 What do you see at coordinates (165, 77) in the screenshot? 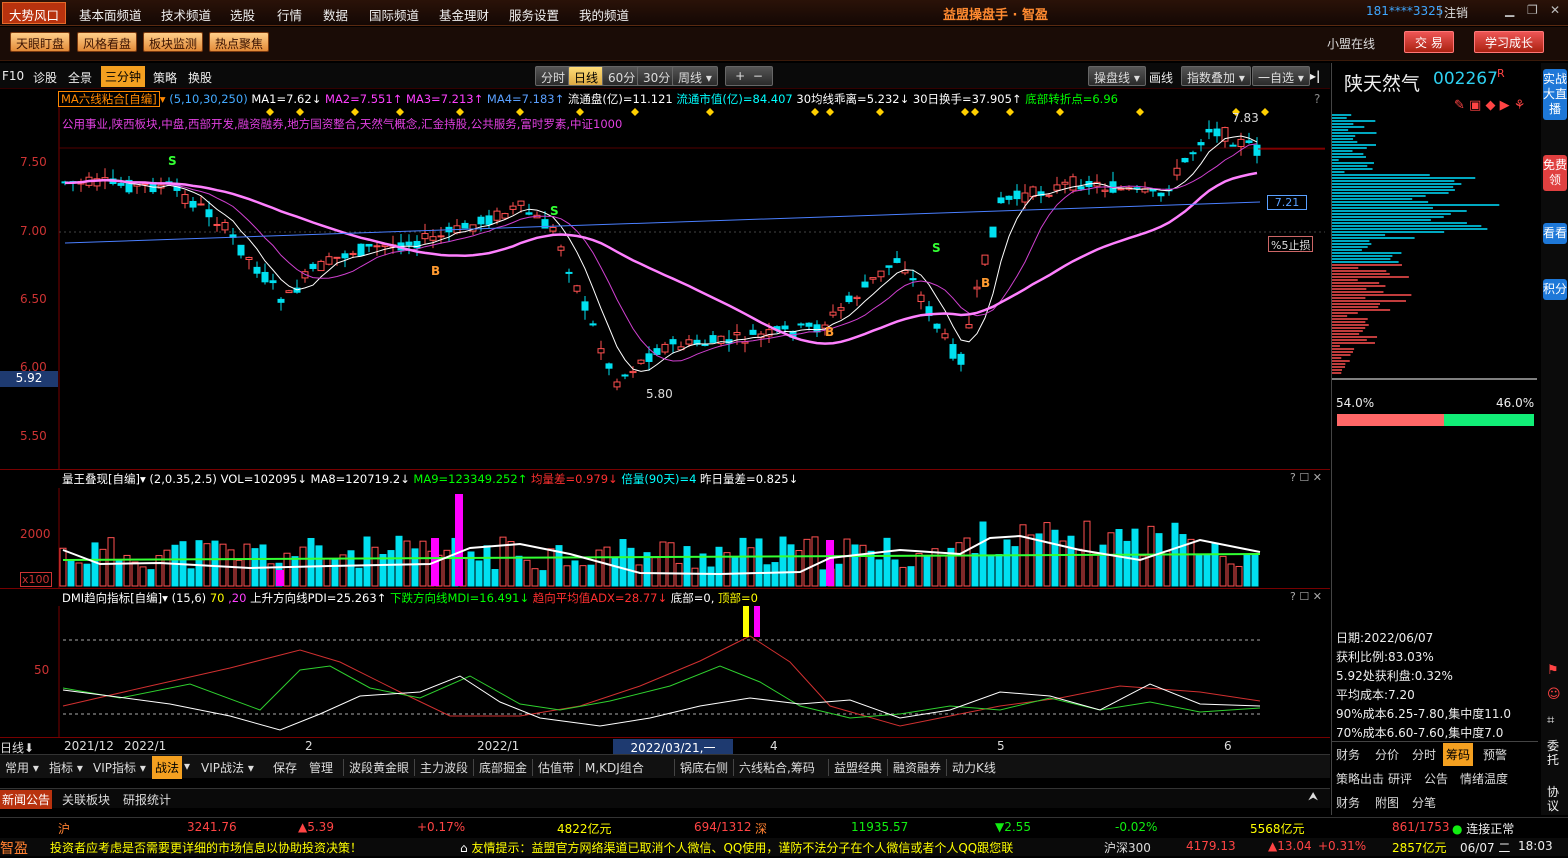
I see `strategy-button: 策略` at bounding box center [165, 77].